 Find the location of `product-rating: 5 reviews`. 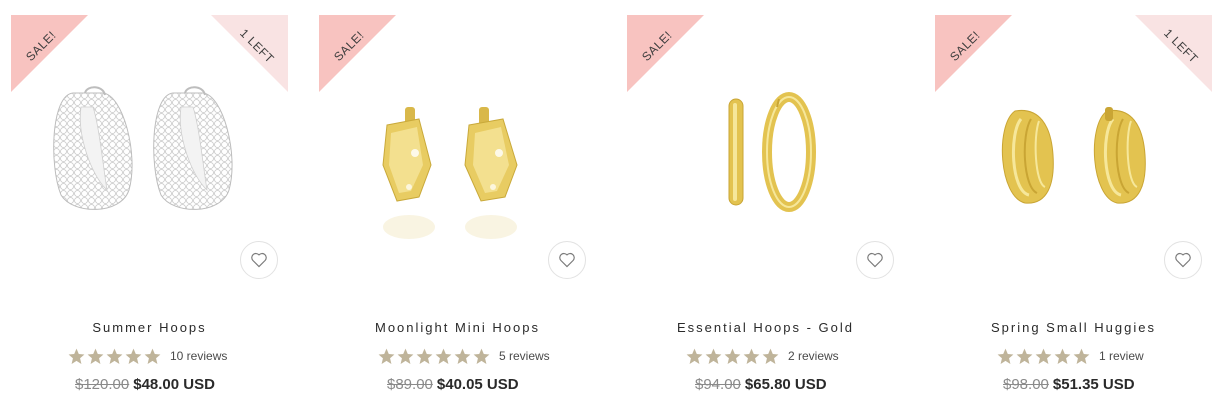

product-rating: 5 reviews is located at coordinates (463, 356).